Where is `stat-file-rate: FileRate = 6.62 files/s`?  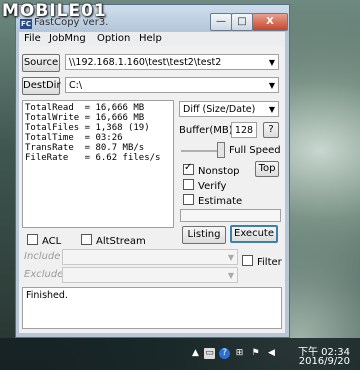
stat-file-rate: FileRate = 6.62 files/s is located at coordinates (93, 158).